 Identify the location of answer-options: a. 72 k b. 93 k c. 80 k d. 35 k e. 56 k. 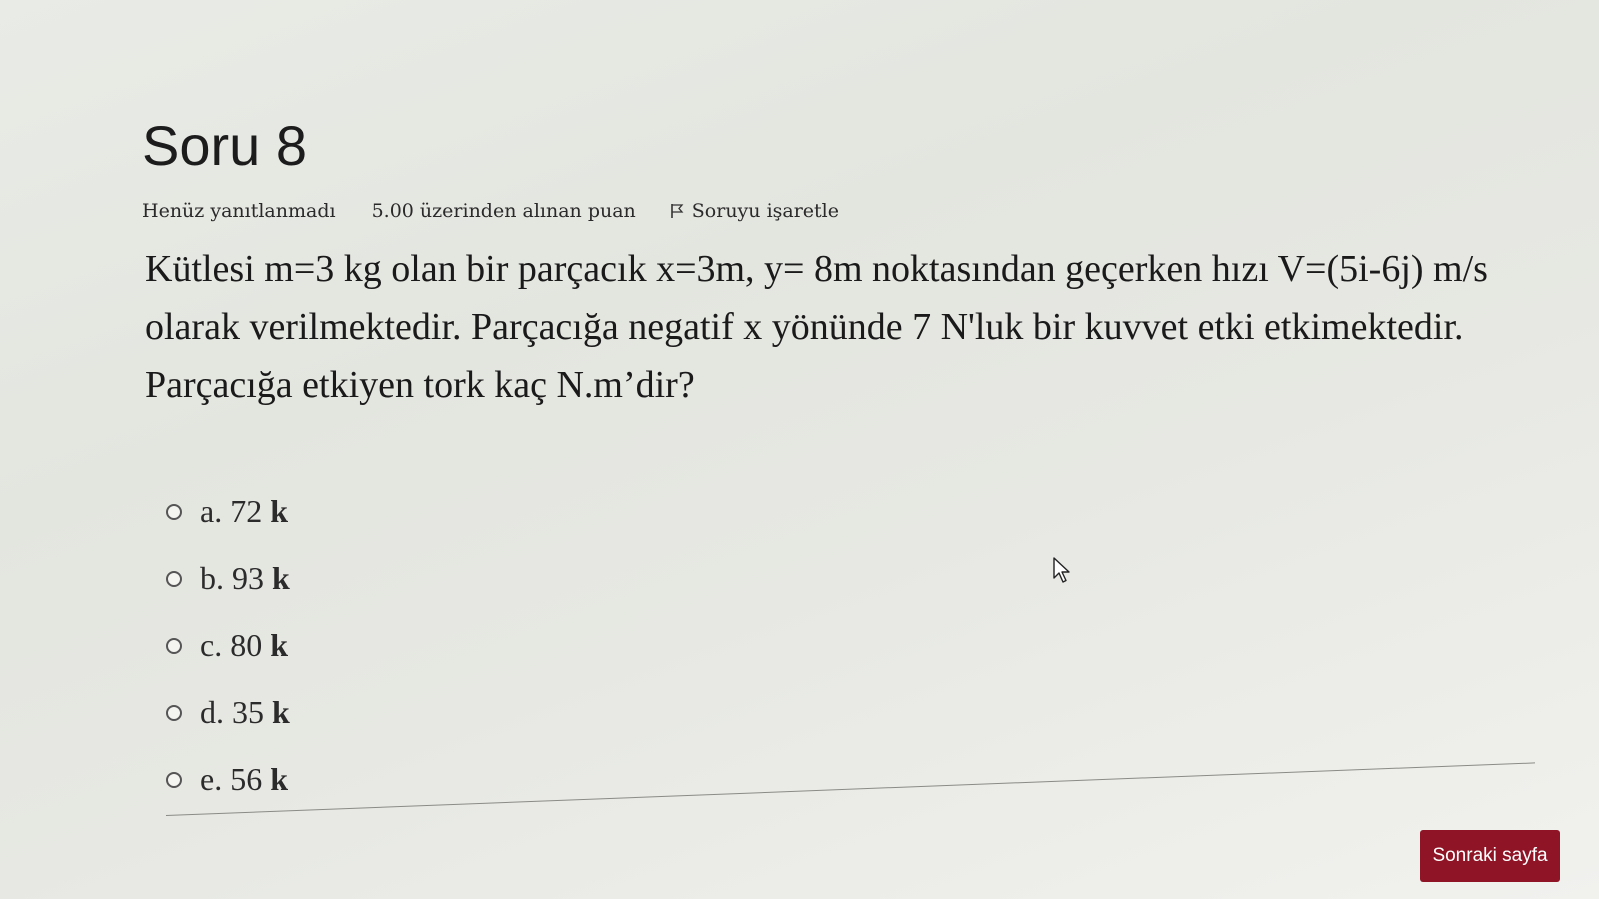
(228, 645).